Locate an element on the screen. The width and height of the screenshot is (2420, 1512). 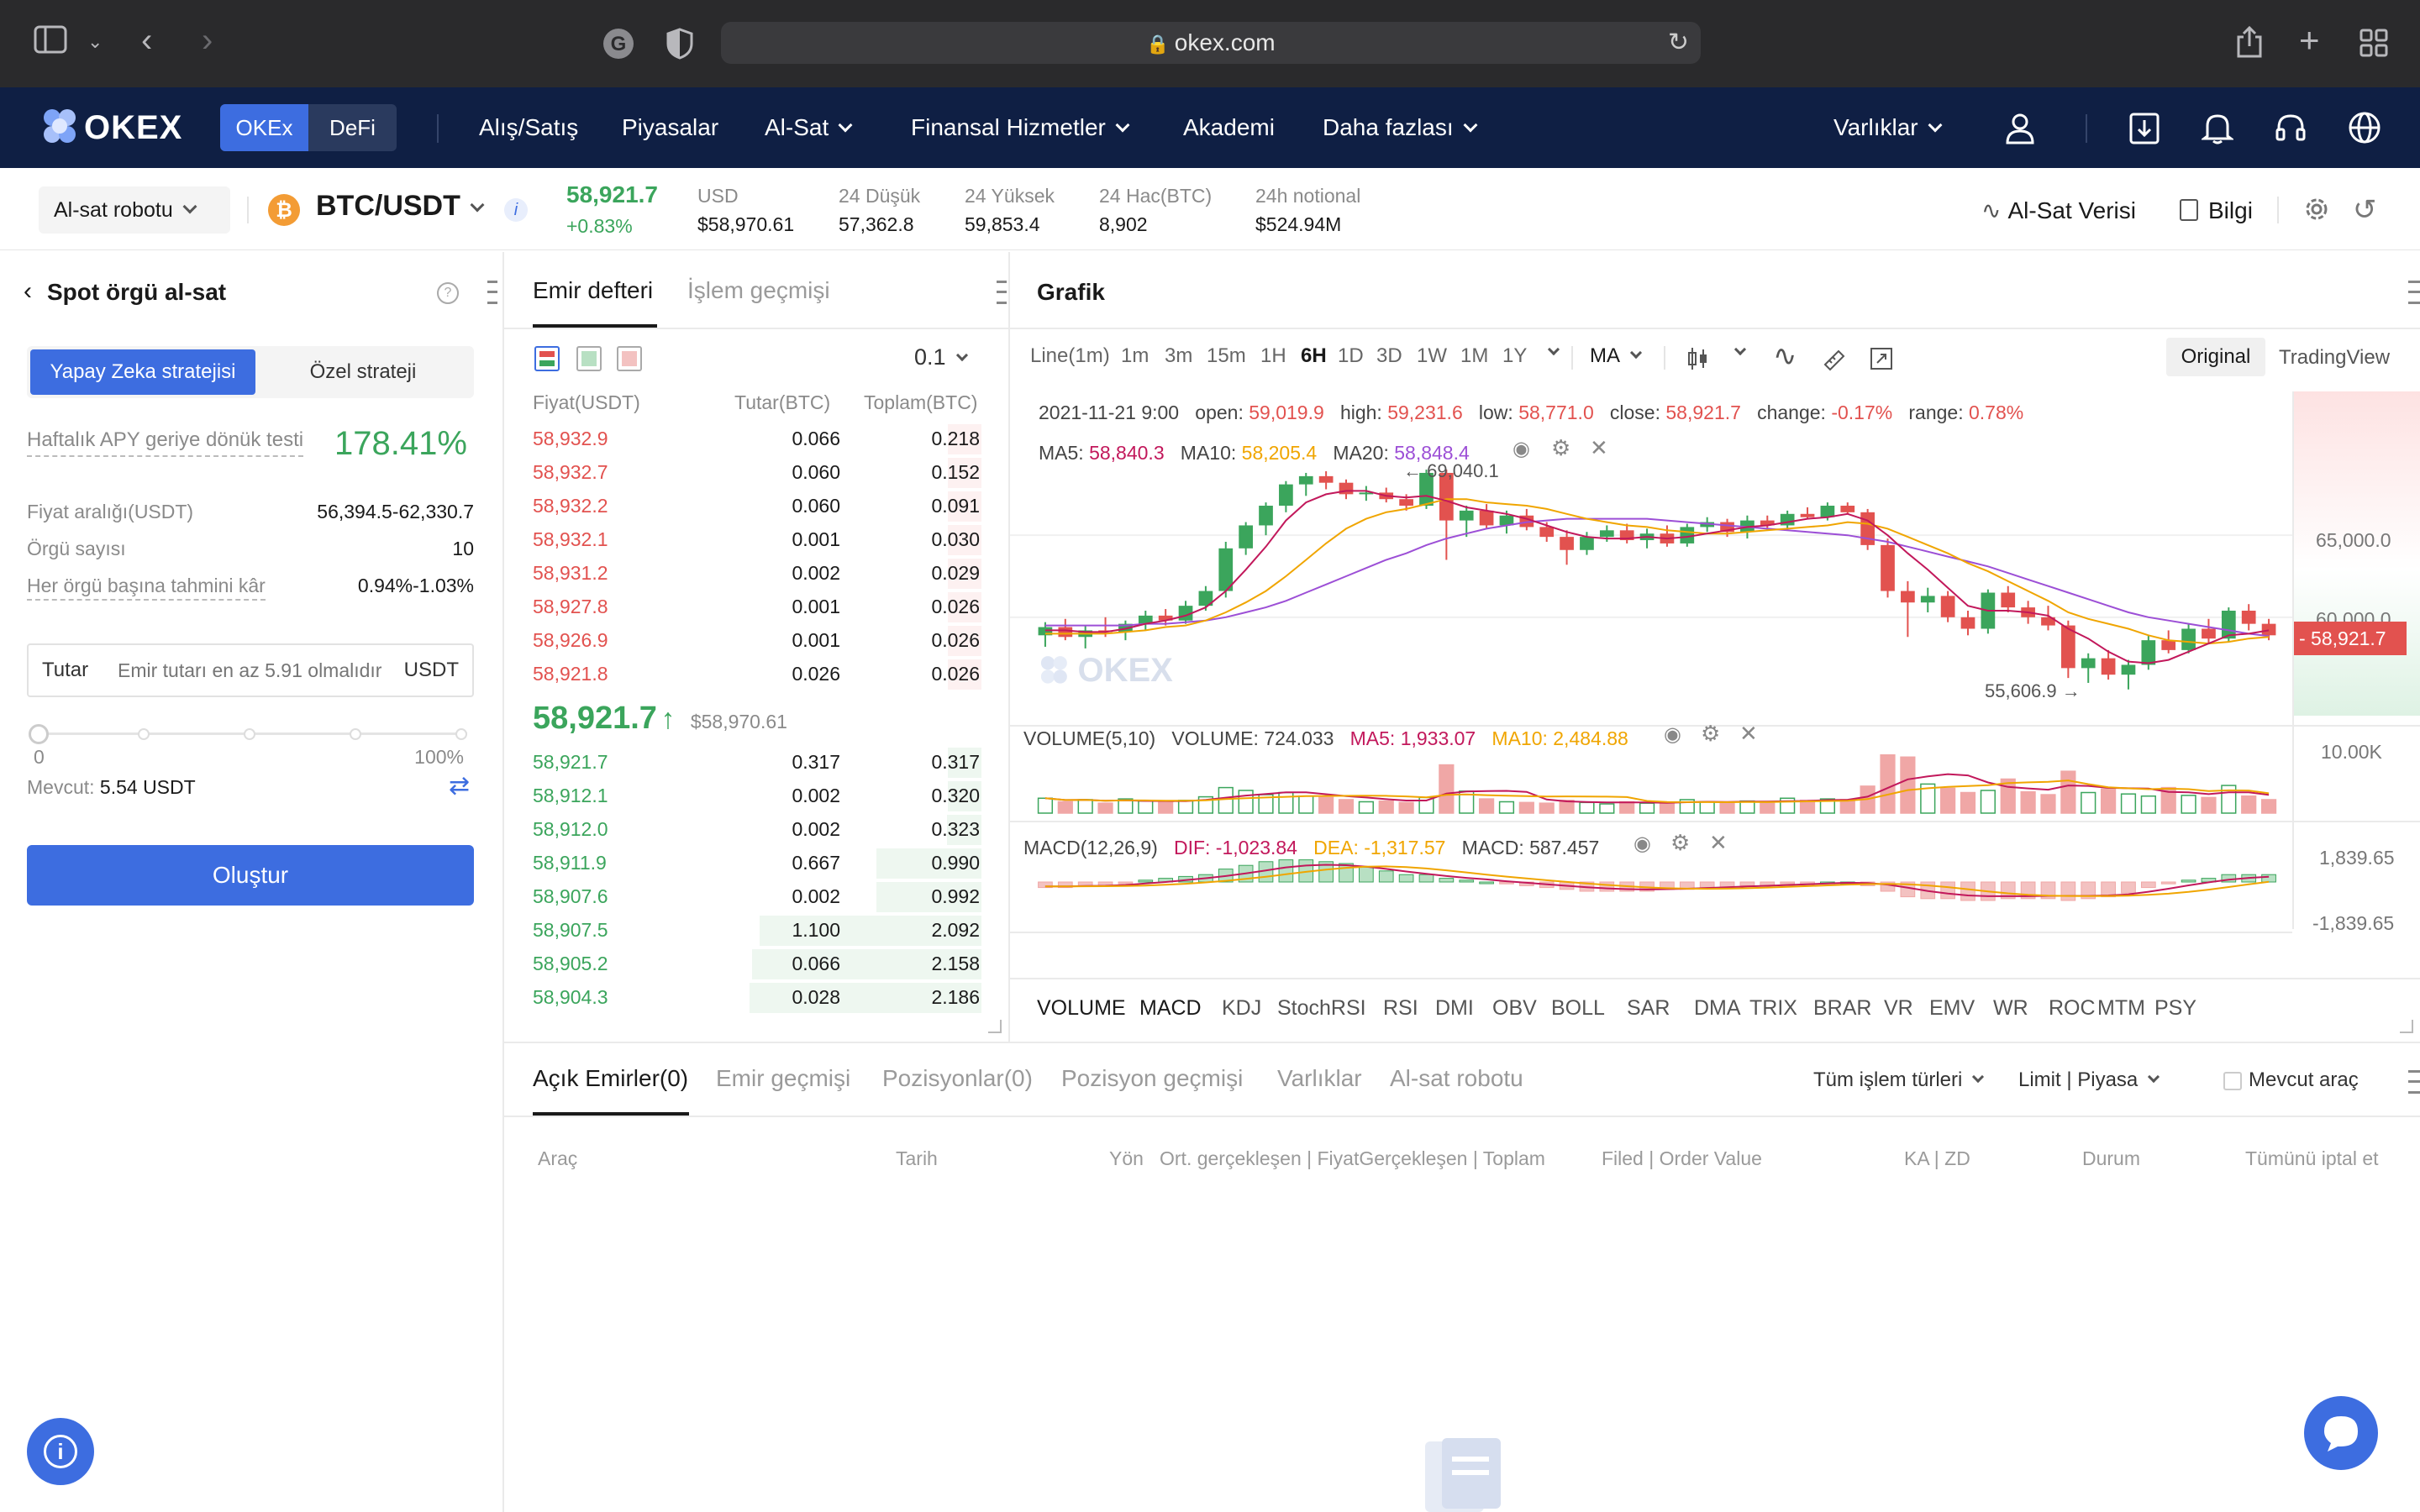
settings-gear-icon: ⚙ is located at coordinates (1710, 734).